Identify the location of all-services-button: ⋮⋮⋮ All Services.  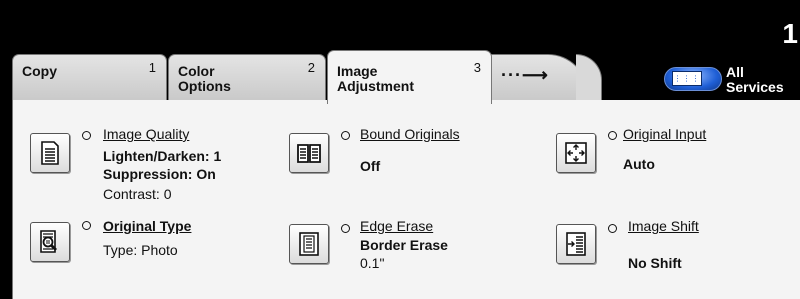
(727, 80).